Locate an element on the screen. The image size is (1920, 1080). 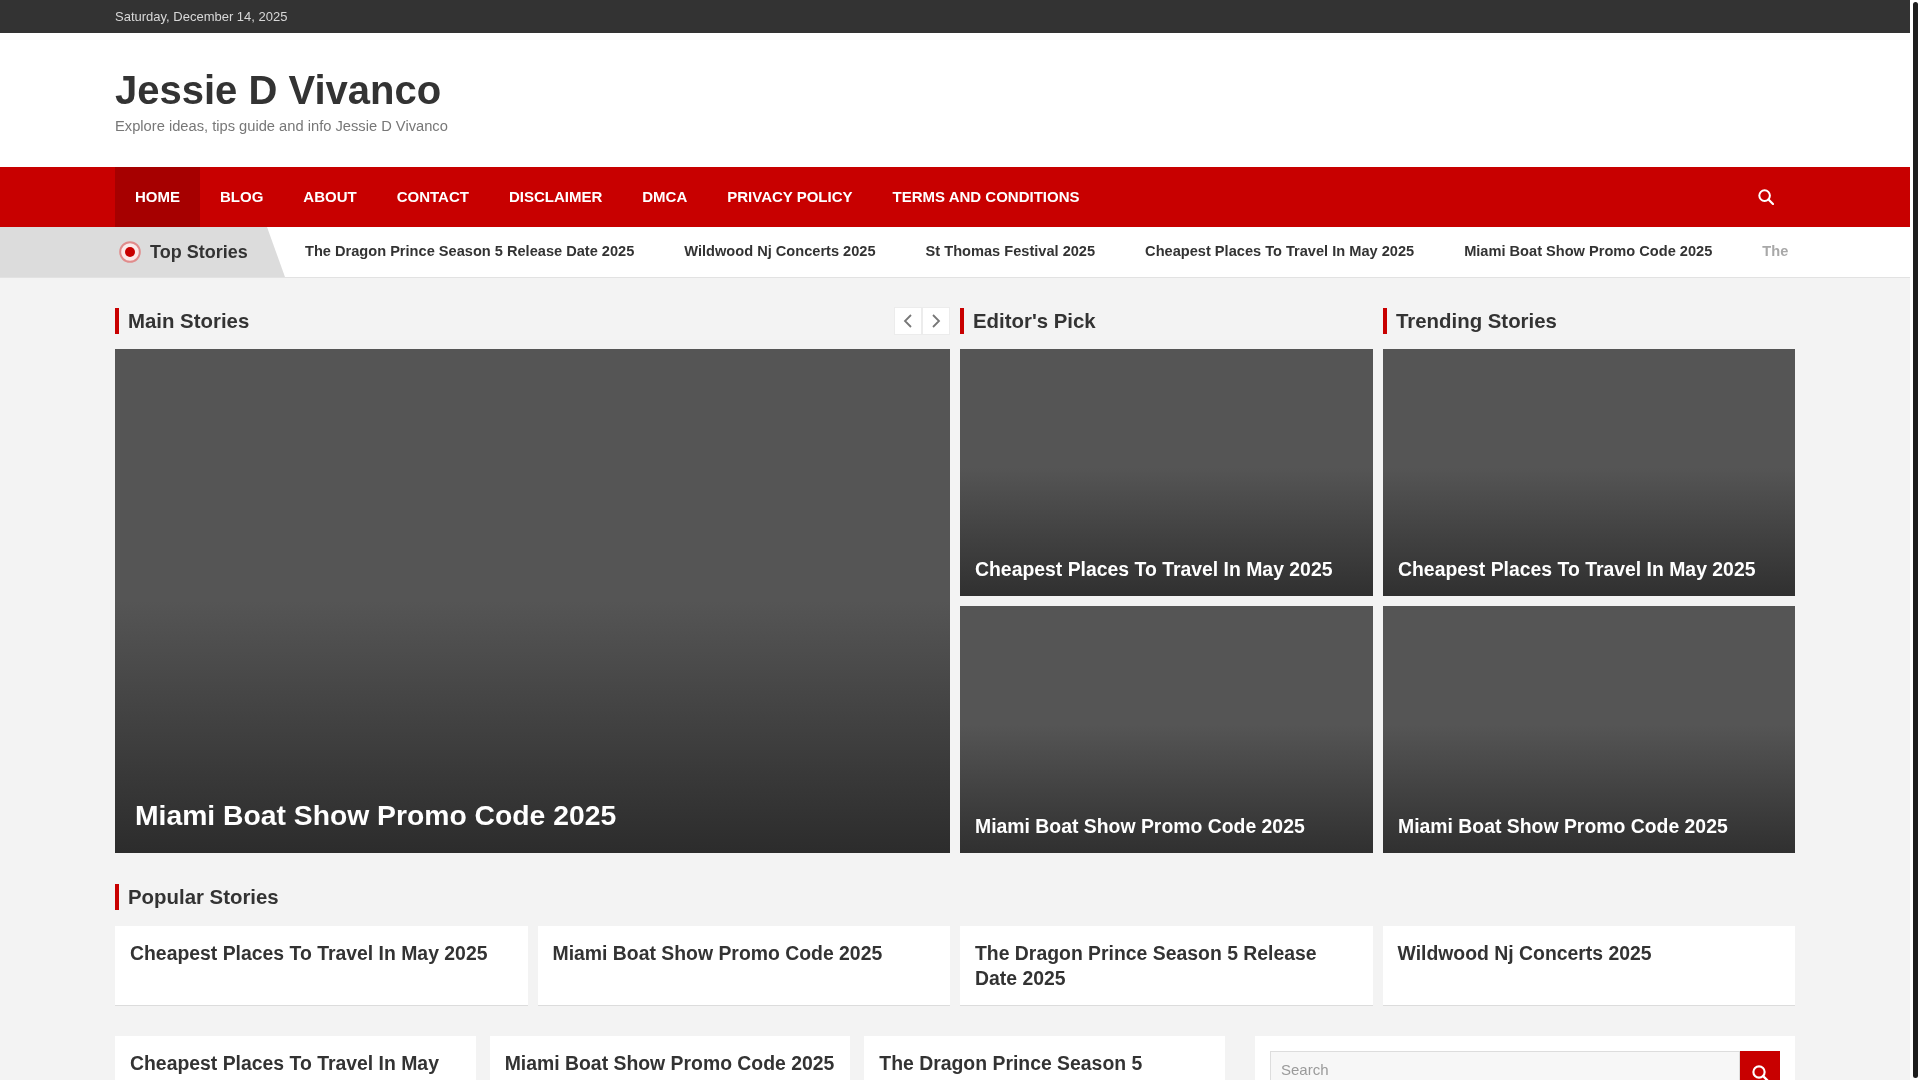
post-title-link: The Dragon Prince Season 5 is located at coordinates (1044, 1063).